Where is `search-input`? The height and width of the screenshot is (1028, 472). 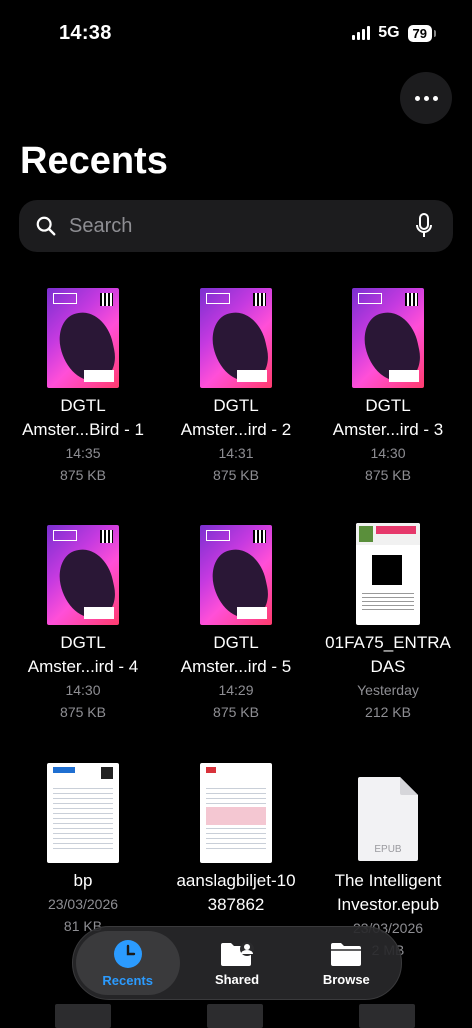
search-input is located at coordinates (241, 226).